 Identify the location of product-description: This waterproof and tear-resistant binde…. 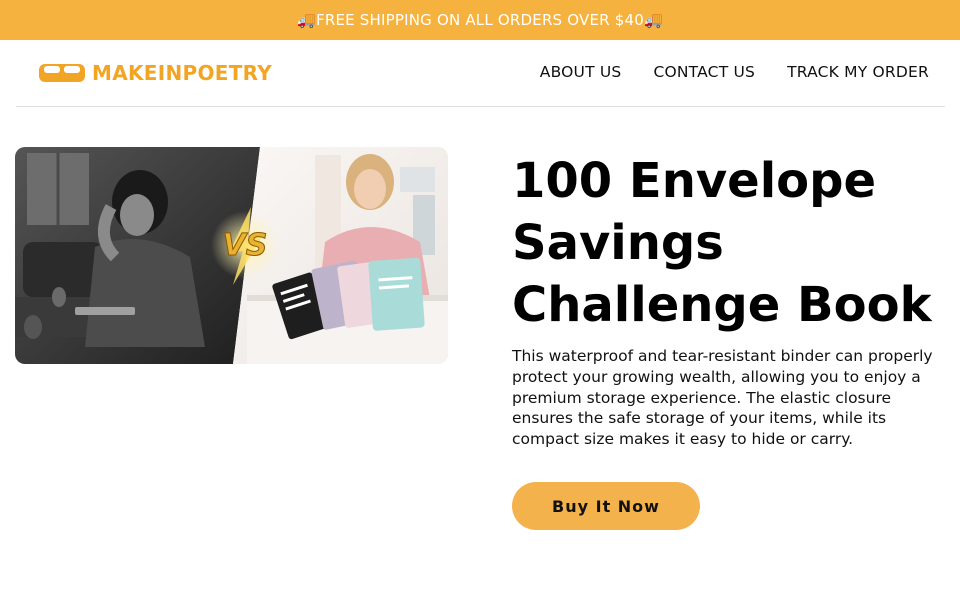
(722, 398).